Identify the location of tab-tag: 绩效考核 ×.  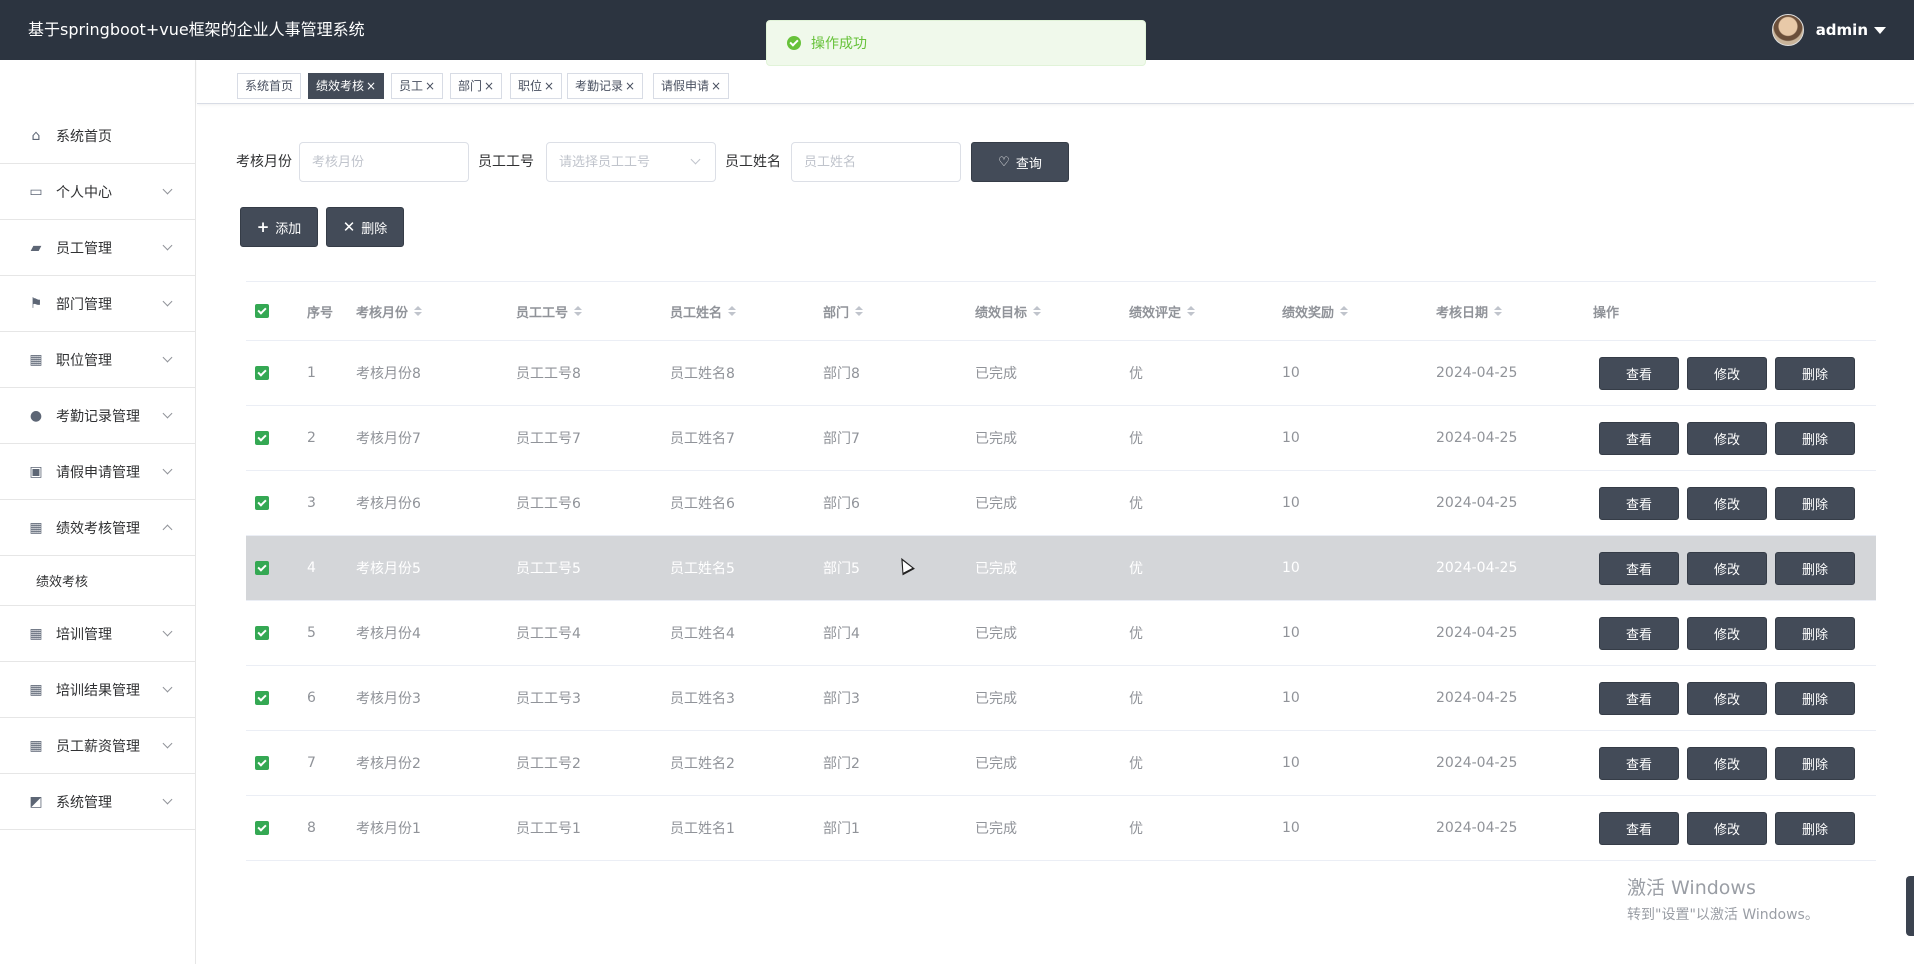
(346, 86).